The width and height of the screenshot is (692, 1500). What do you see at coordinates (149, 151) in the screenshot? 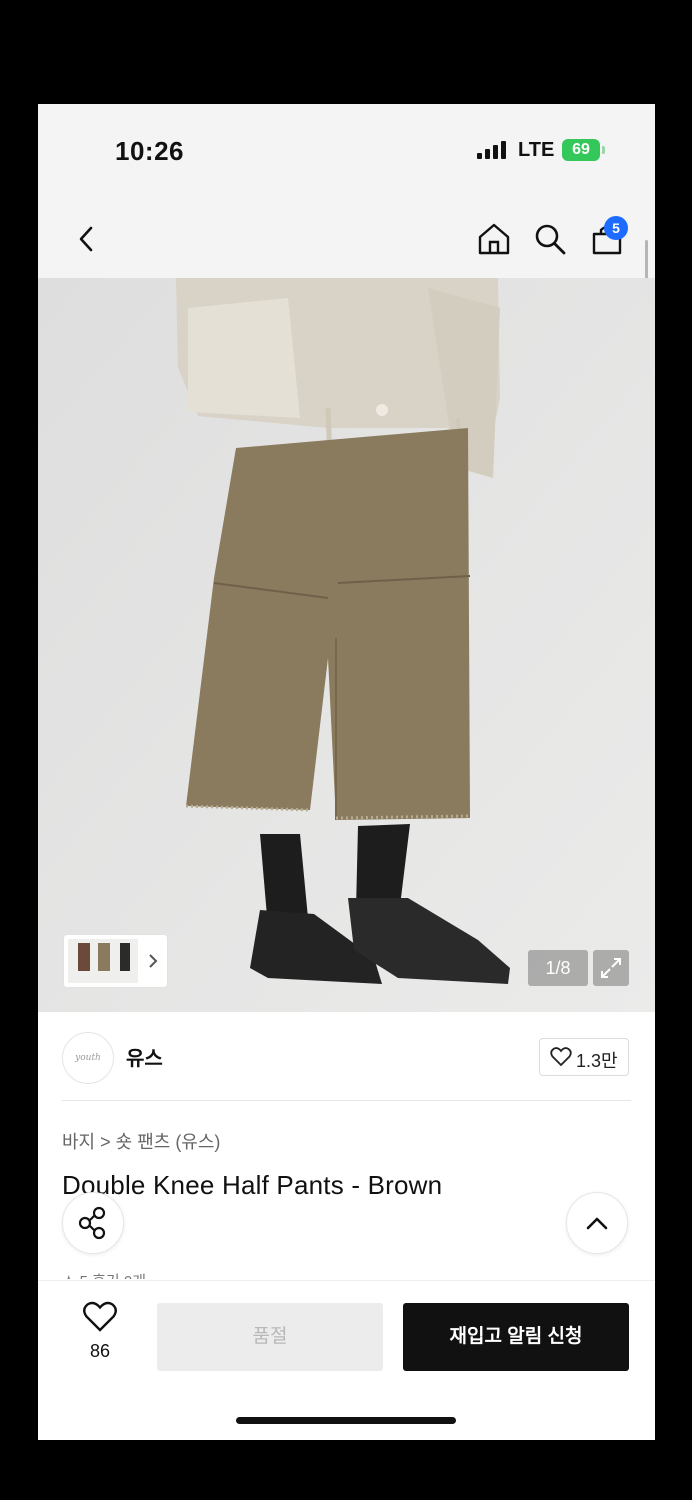
I see `status-time: 10:26` at bounding box center [149, 151].